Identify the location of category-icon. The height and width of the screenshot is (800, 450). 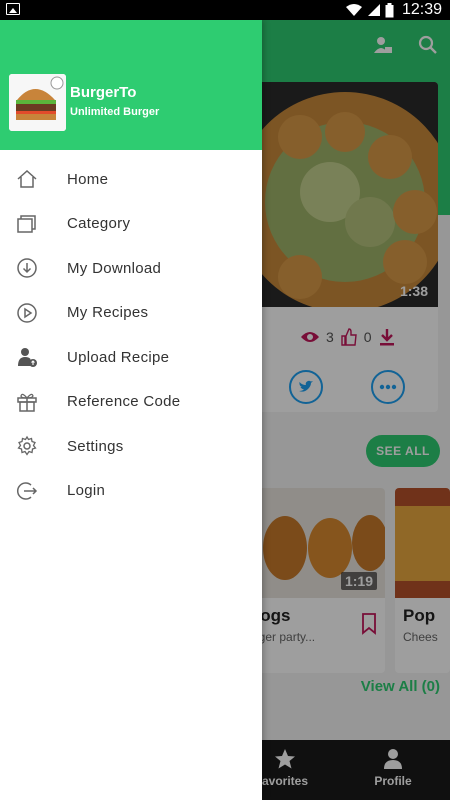
(26, 224).